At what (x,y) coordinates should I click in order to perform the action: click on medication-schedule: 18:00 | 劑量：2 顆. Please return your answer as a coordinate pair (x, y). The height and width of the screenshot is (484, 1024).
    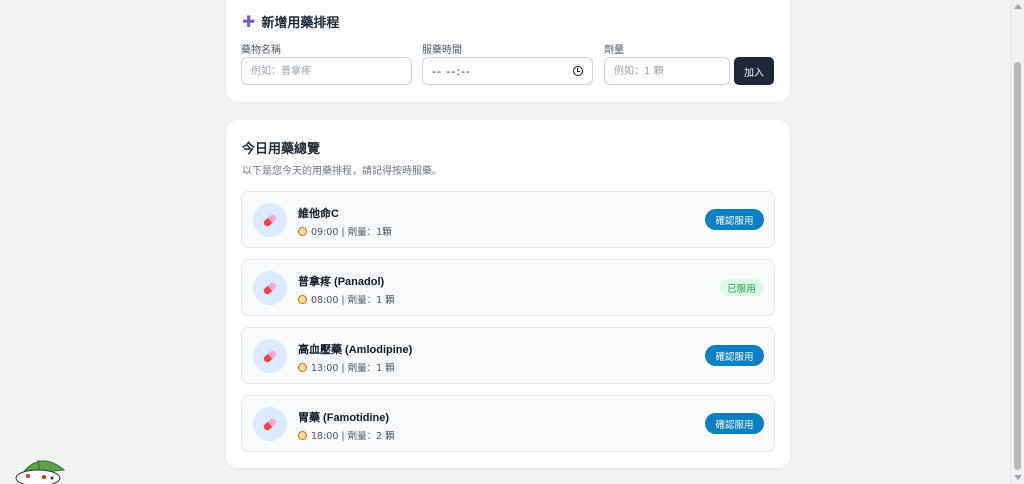
    Looking at the image, I should click on (353, 436).